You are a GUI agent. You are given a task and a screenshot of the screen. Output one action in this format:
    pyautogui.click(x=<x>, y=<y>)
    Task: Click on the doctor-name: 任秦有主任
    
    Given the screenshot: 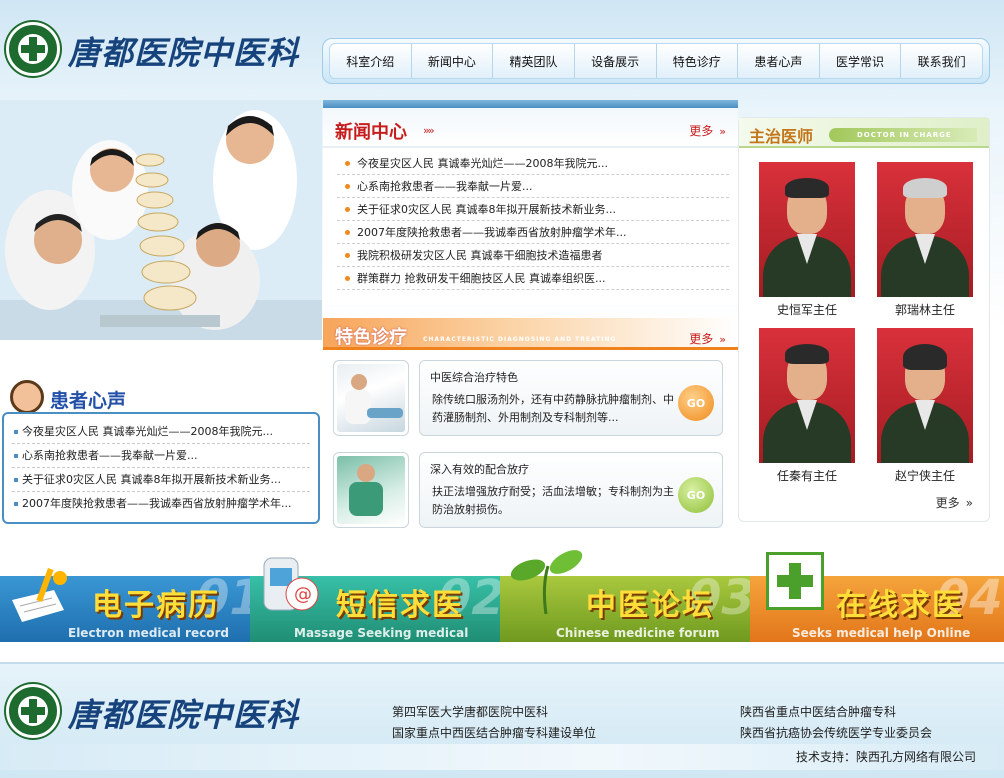 What is the action you would take?
    pyautogui.click(x=806, y=476)
    